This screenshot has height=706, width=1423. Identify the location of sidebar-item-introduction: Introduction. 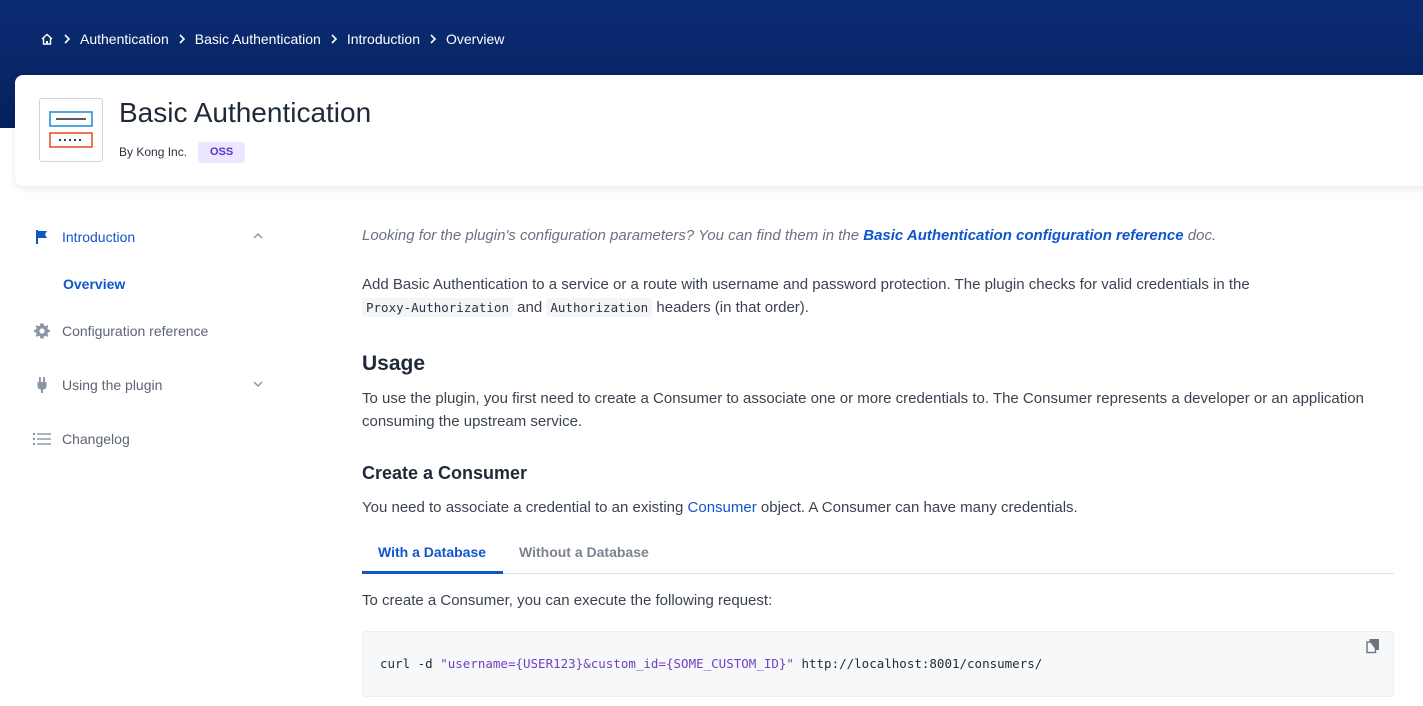
(152, 237).